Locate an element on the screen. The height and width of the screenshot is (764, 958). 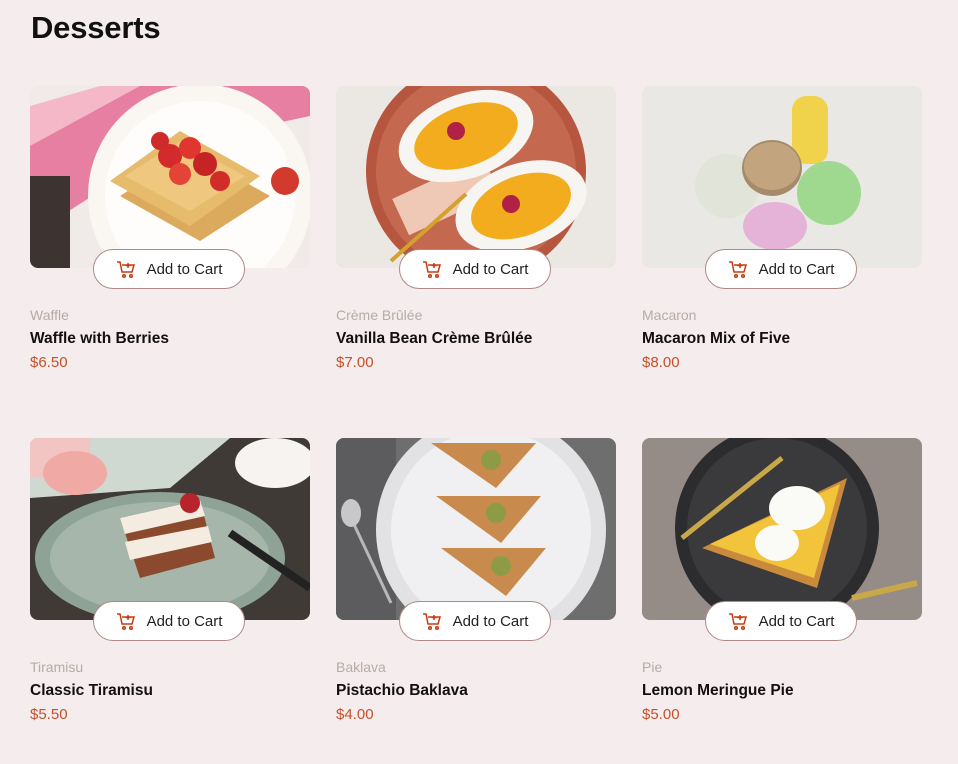
product-category: Tiramisu is located at coordinates (57, 667).